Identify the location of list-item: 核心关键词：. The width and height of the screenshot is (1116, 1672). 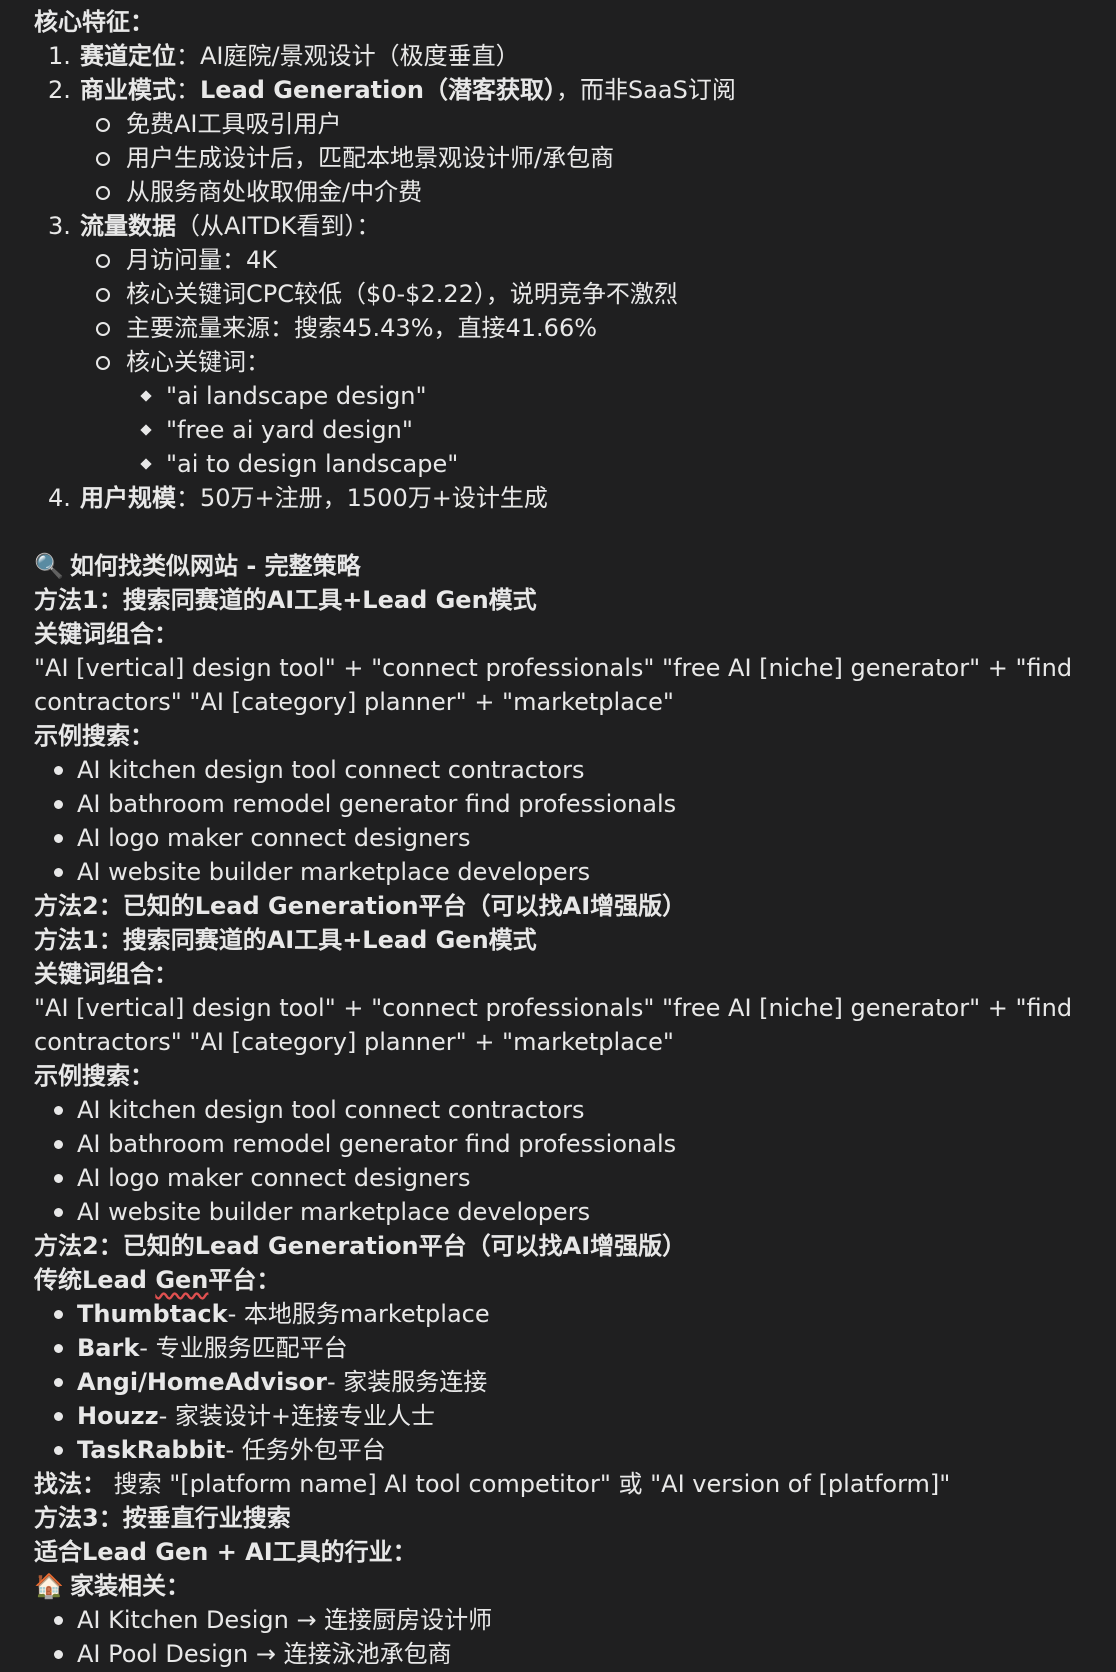
(558, 362).